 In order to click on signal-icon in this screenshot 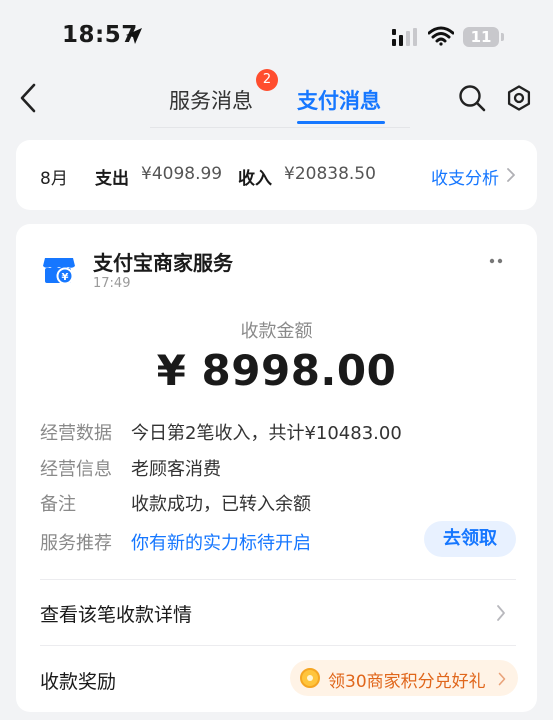, I will do `click(404, 37)`.